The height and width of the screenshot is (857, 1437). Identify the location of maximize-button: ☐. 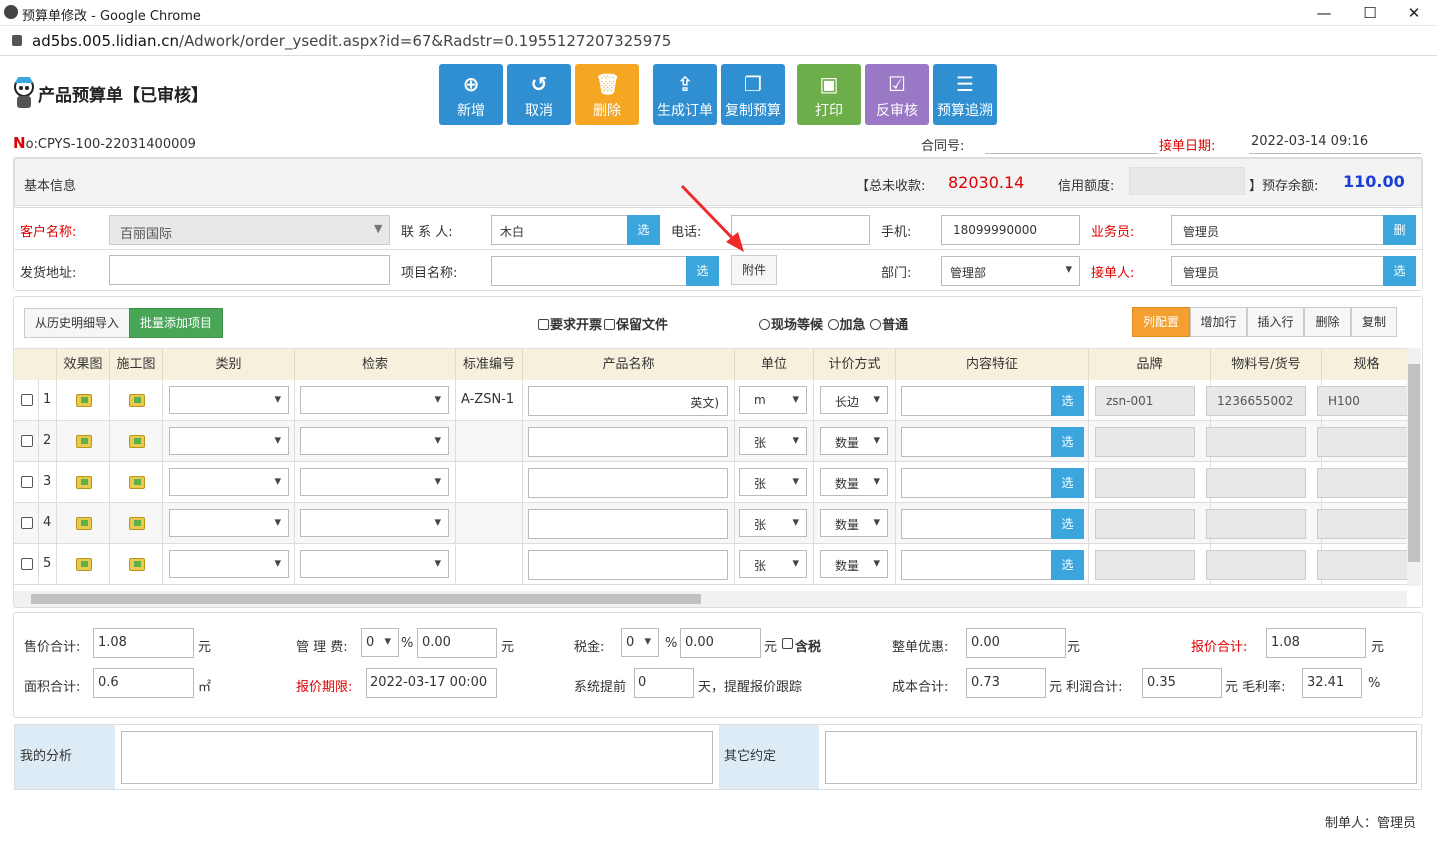
(1370, 13).